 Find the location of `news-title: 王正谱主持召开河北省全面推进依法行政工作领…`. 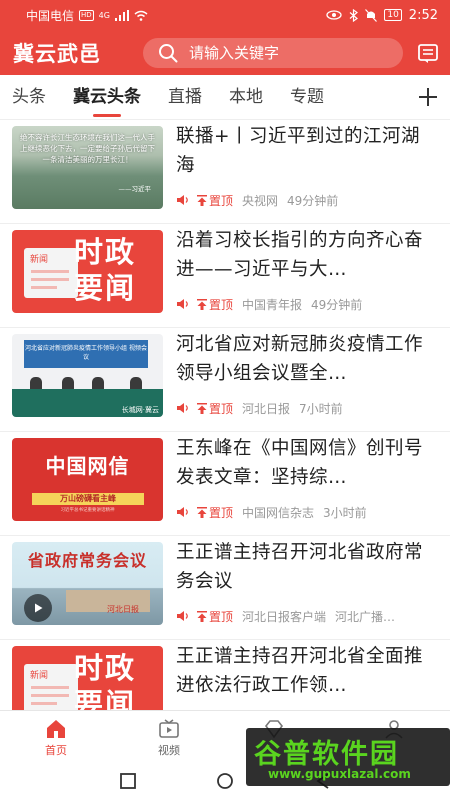

news-title: 王正谱主持召开河北省全面推进依法行政工作领… is located at coordinates (300, 671).